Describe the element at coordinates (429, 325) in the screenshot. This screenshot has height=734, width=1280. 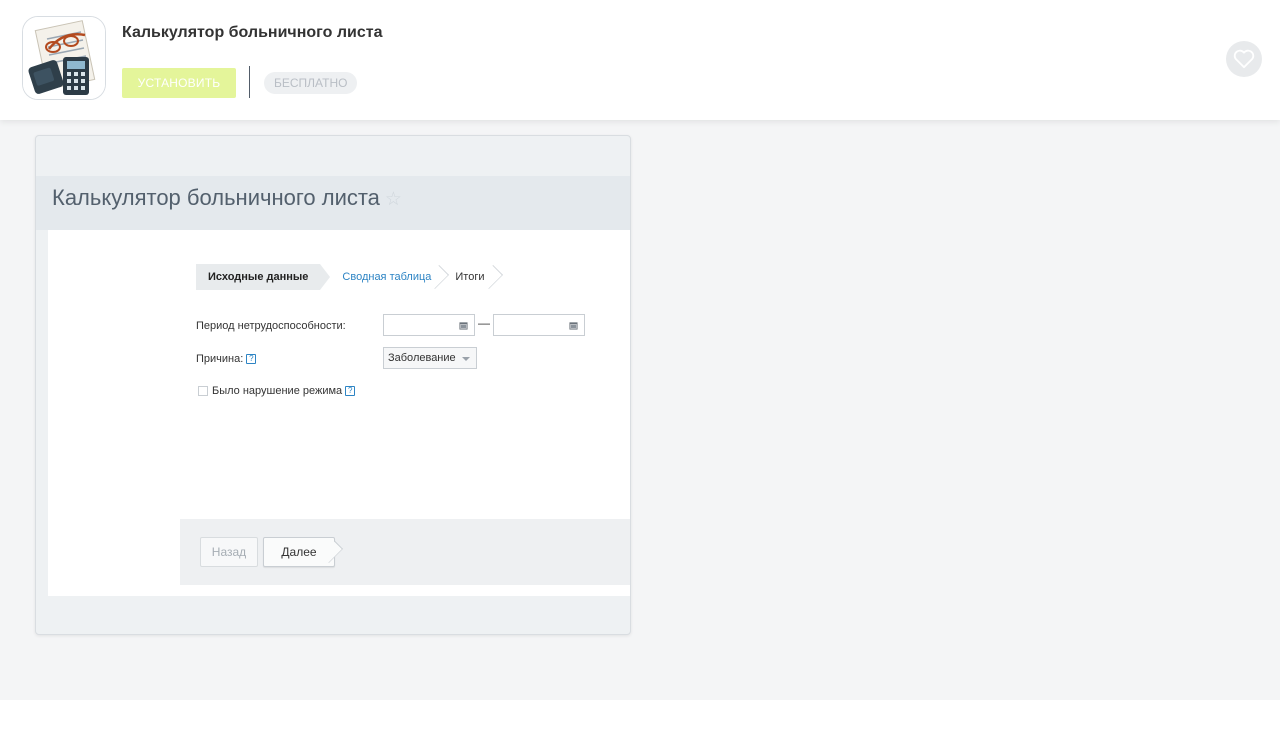
I see `date-from-field` at that location.